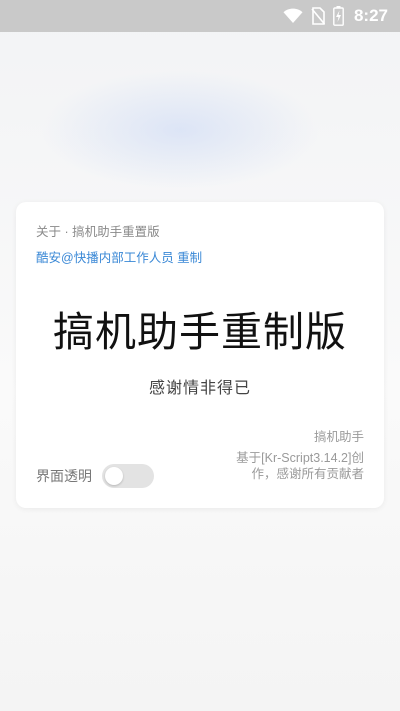 The height and width of the screenshot is (711, 400). What do you see at coordinates (114, 476) in the screenshot?
I see `toggle-knob` at bounding box center [114, 476].